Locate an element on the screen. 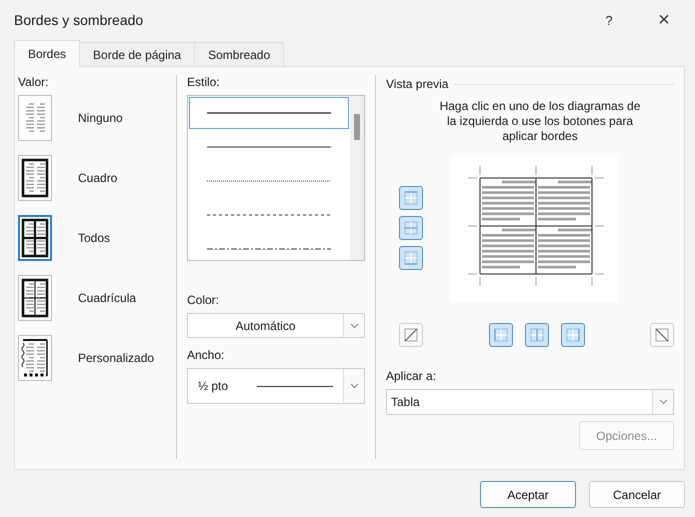 Image resolution: width=695 pixels, height=517 pixels. diagonal-down-icon is located at coordinates (662, 335).